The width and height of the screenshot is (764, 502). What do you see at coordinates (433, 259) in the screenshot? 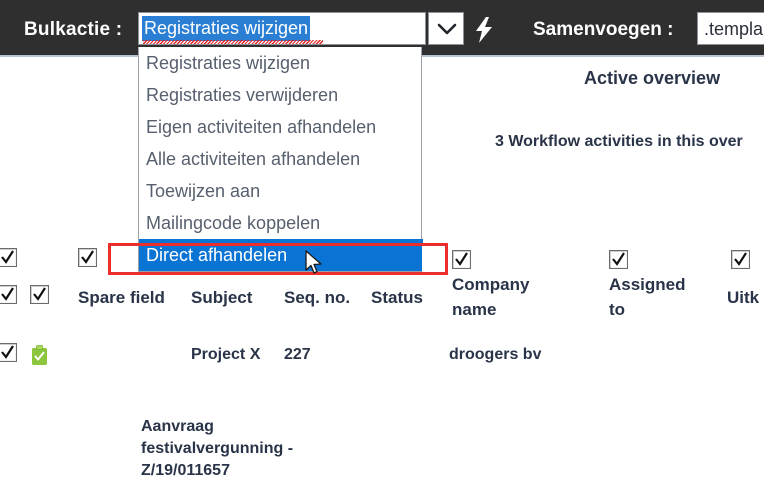
I see `dropdown-selection-gap` at bounding box center [433, 259].